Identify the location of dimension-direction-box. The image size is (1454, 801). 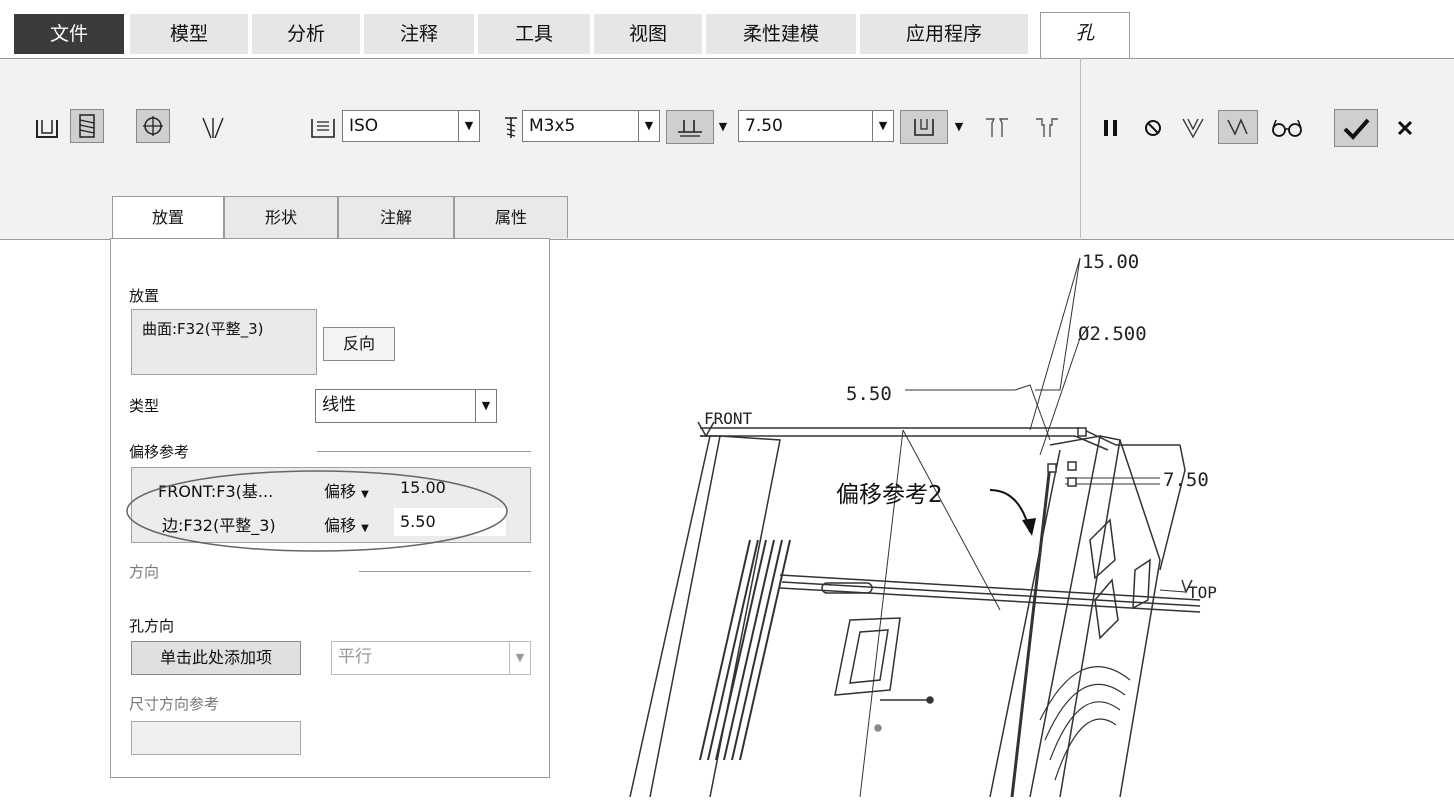
(216, 738).